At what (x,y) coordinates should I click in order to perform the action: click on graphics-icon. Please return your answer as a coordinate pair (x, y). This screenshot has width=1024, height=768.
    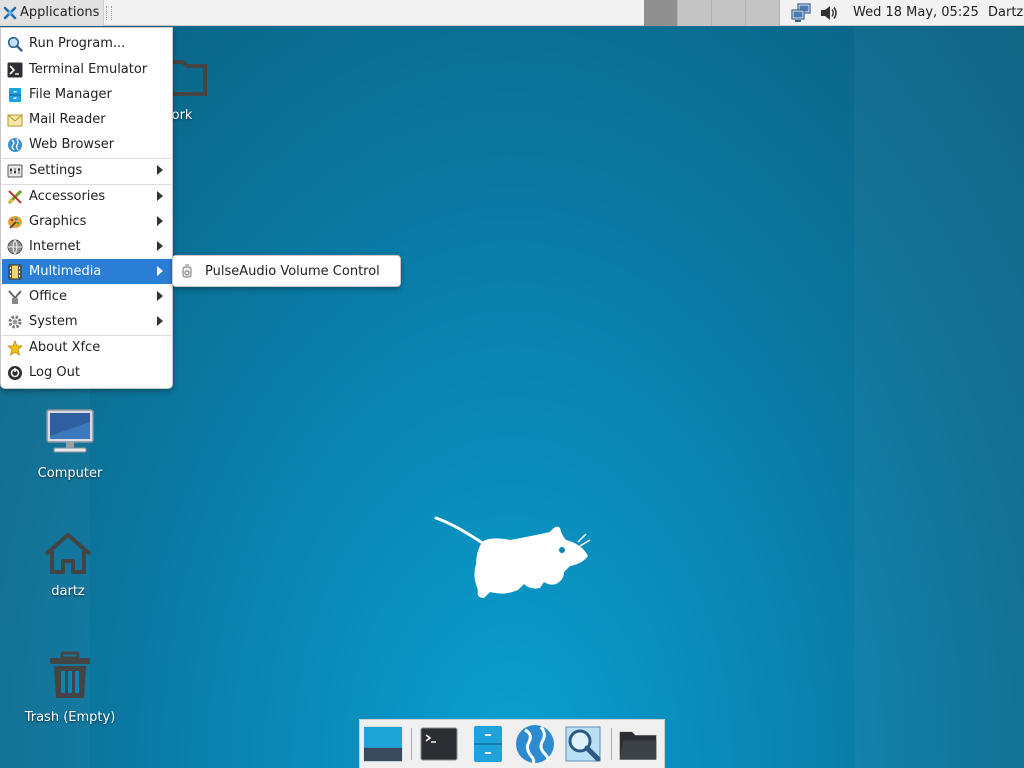
    Looking at the image, I should click on (15, 222).